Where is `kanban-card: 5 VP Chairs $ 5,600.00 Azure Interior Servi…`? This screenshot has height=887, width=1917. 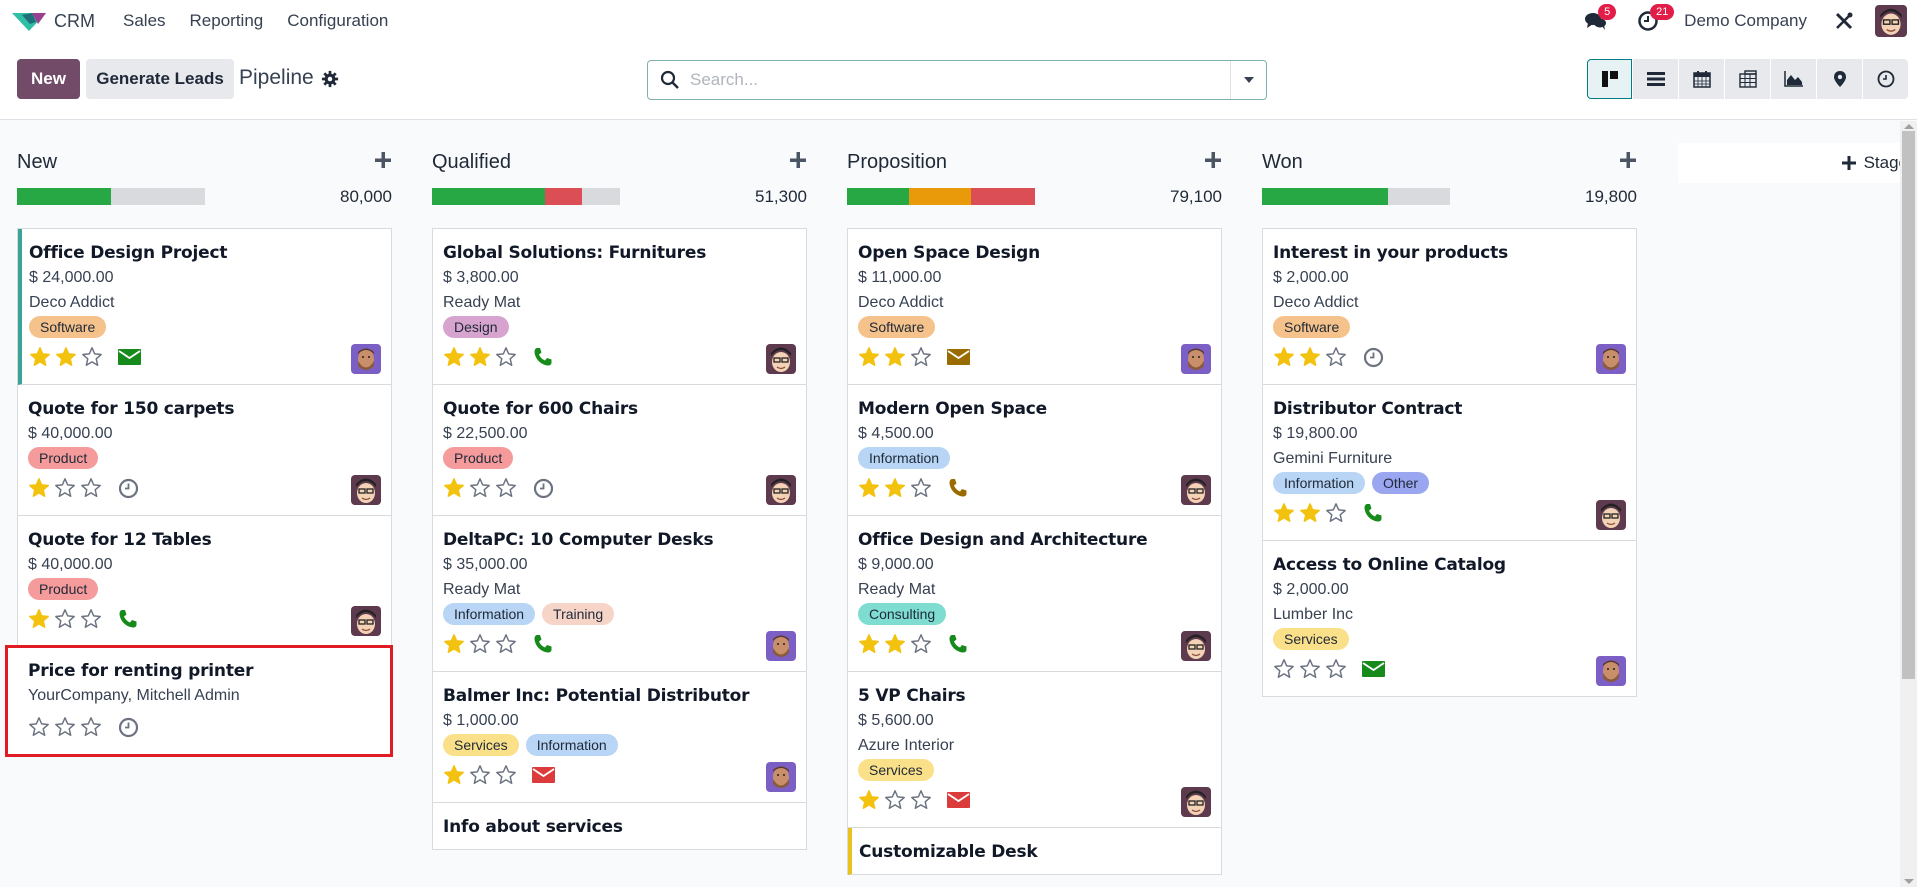
kanban-card: 5 VP Chairs $ 5,600.00 Azure Interior Servi… is located at coordinates (1034, 750).